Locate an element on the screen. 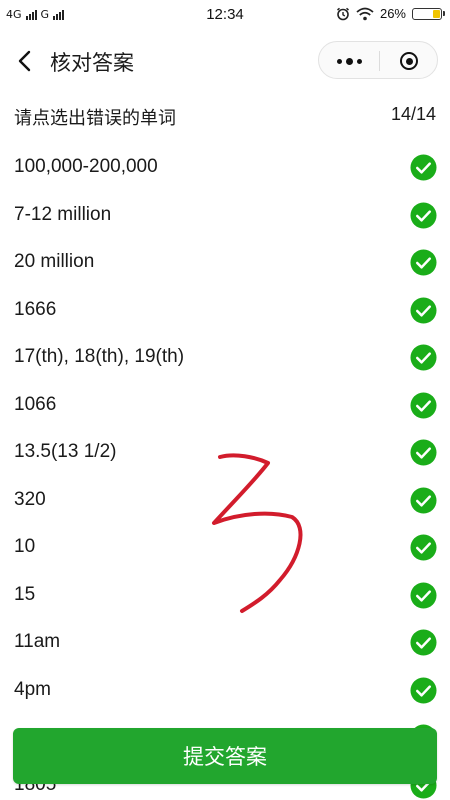 This screenshot has width=450, height=800. answer-text: 7-12 million is located at coordinates (63, 214).